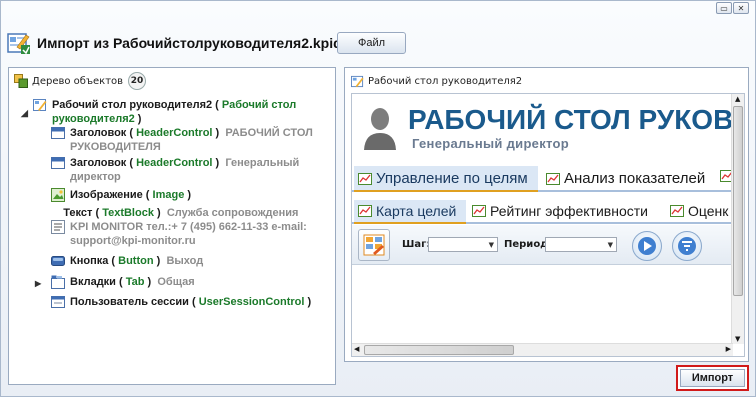  Describe the element at coordinates (135, 282) in the screenshot. I see `node-control-type: Tab` at that location.